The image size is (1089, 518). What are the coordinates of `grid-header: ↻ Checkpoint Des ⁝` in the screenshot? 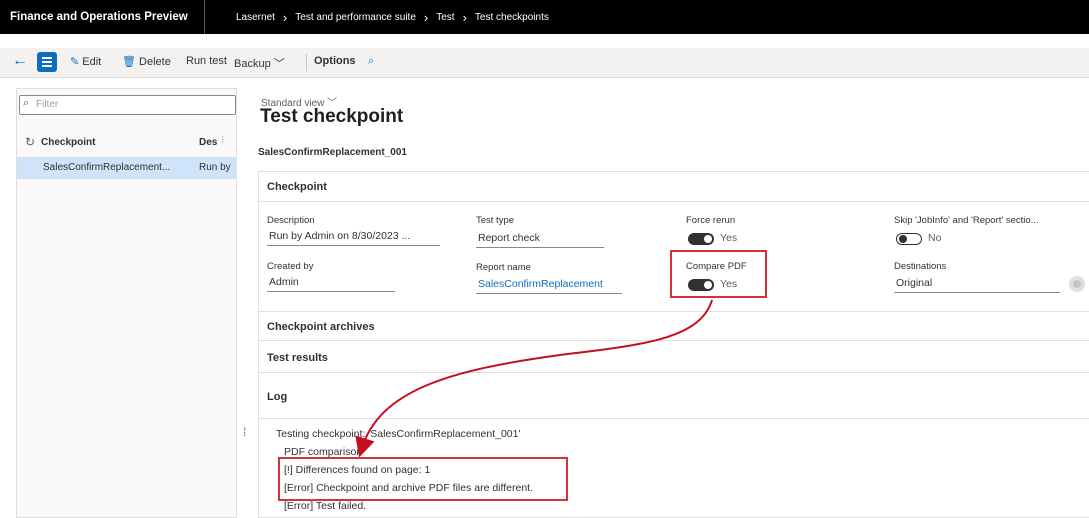 It's located at (126, 143).